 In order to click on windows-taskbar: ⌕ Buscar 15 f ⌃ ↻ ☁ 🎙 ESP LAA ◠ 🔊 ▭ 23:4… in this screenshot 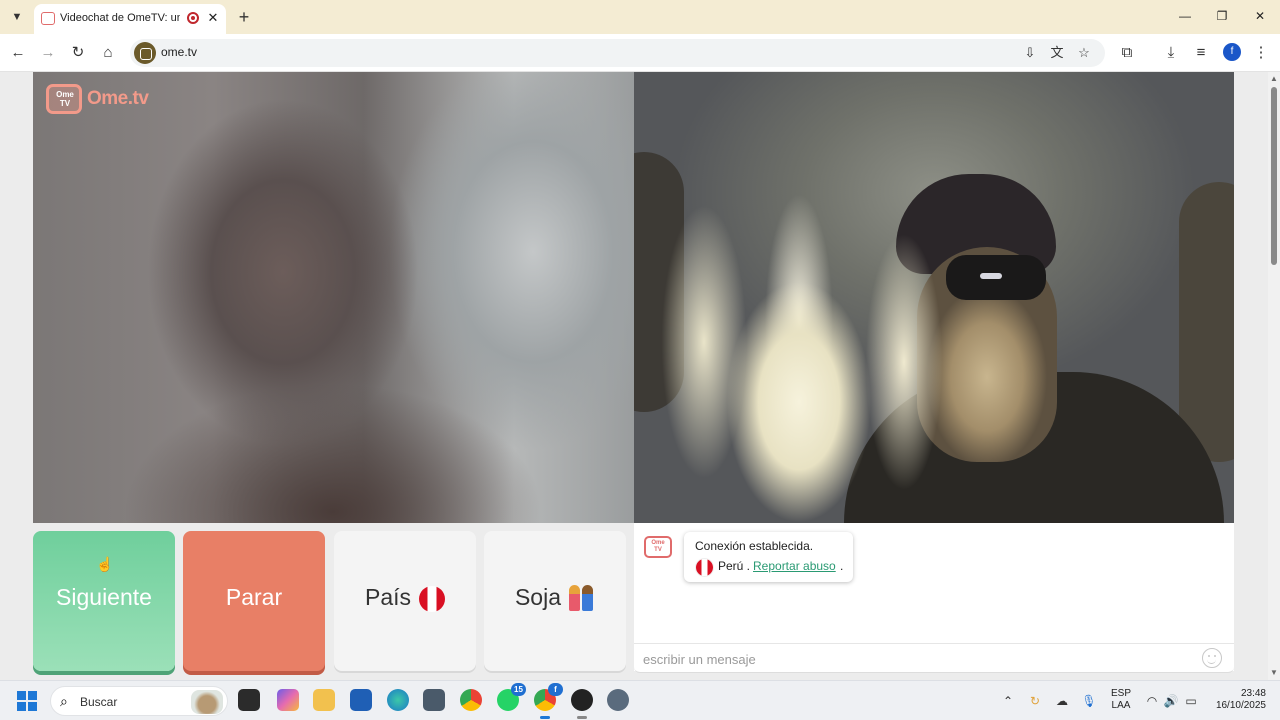, I will do `click(640, 700)`.